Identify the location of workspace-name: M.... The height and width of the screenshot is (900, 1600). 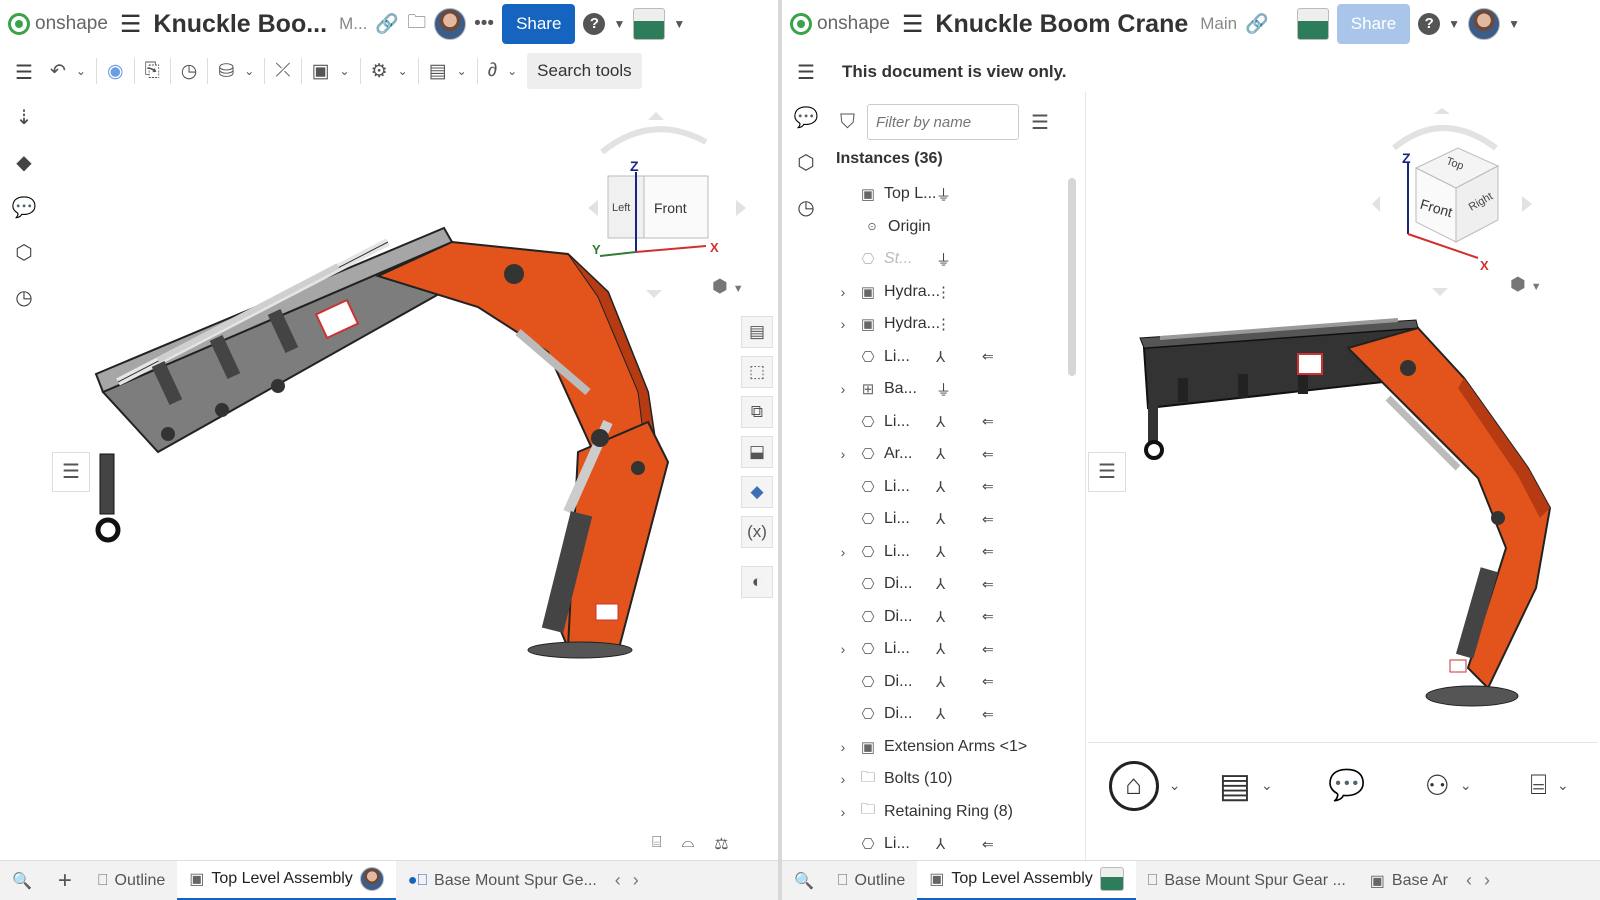
(353, 24).